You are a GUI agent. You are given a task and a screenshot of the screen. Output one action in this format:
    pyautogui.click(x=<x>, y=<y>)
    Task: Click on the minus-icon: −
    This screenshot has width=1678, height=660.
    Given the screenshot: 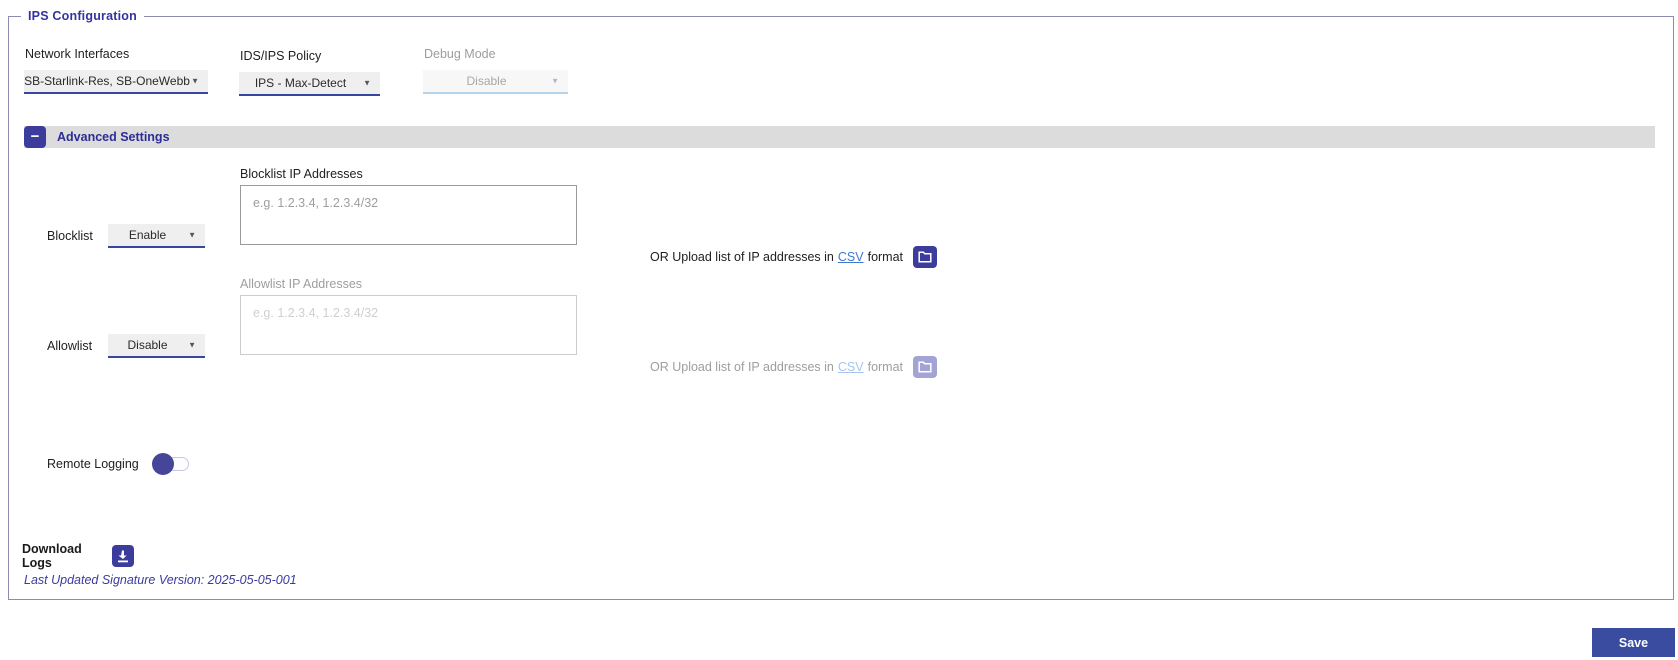 What is the action you would take?
    pyautogui.click(x=35, y=136)
    